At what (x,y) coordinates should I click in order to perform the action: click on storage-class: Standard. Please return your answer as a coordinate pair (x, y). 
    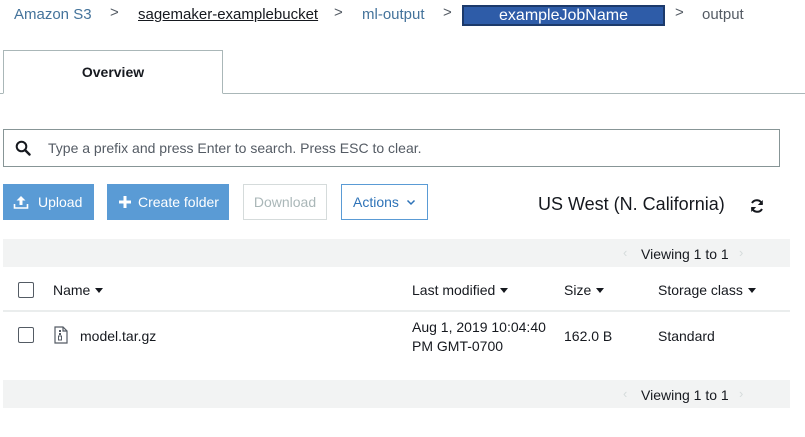
    Looking at the image, I should click on (686, 336).